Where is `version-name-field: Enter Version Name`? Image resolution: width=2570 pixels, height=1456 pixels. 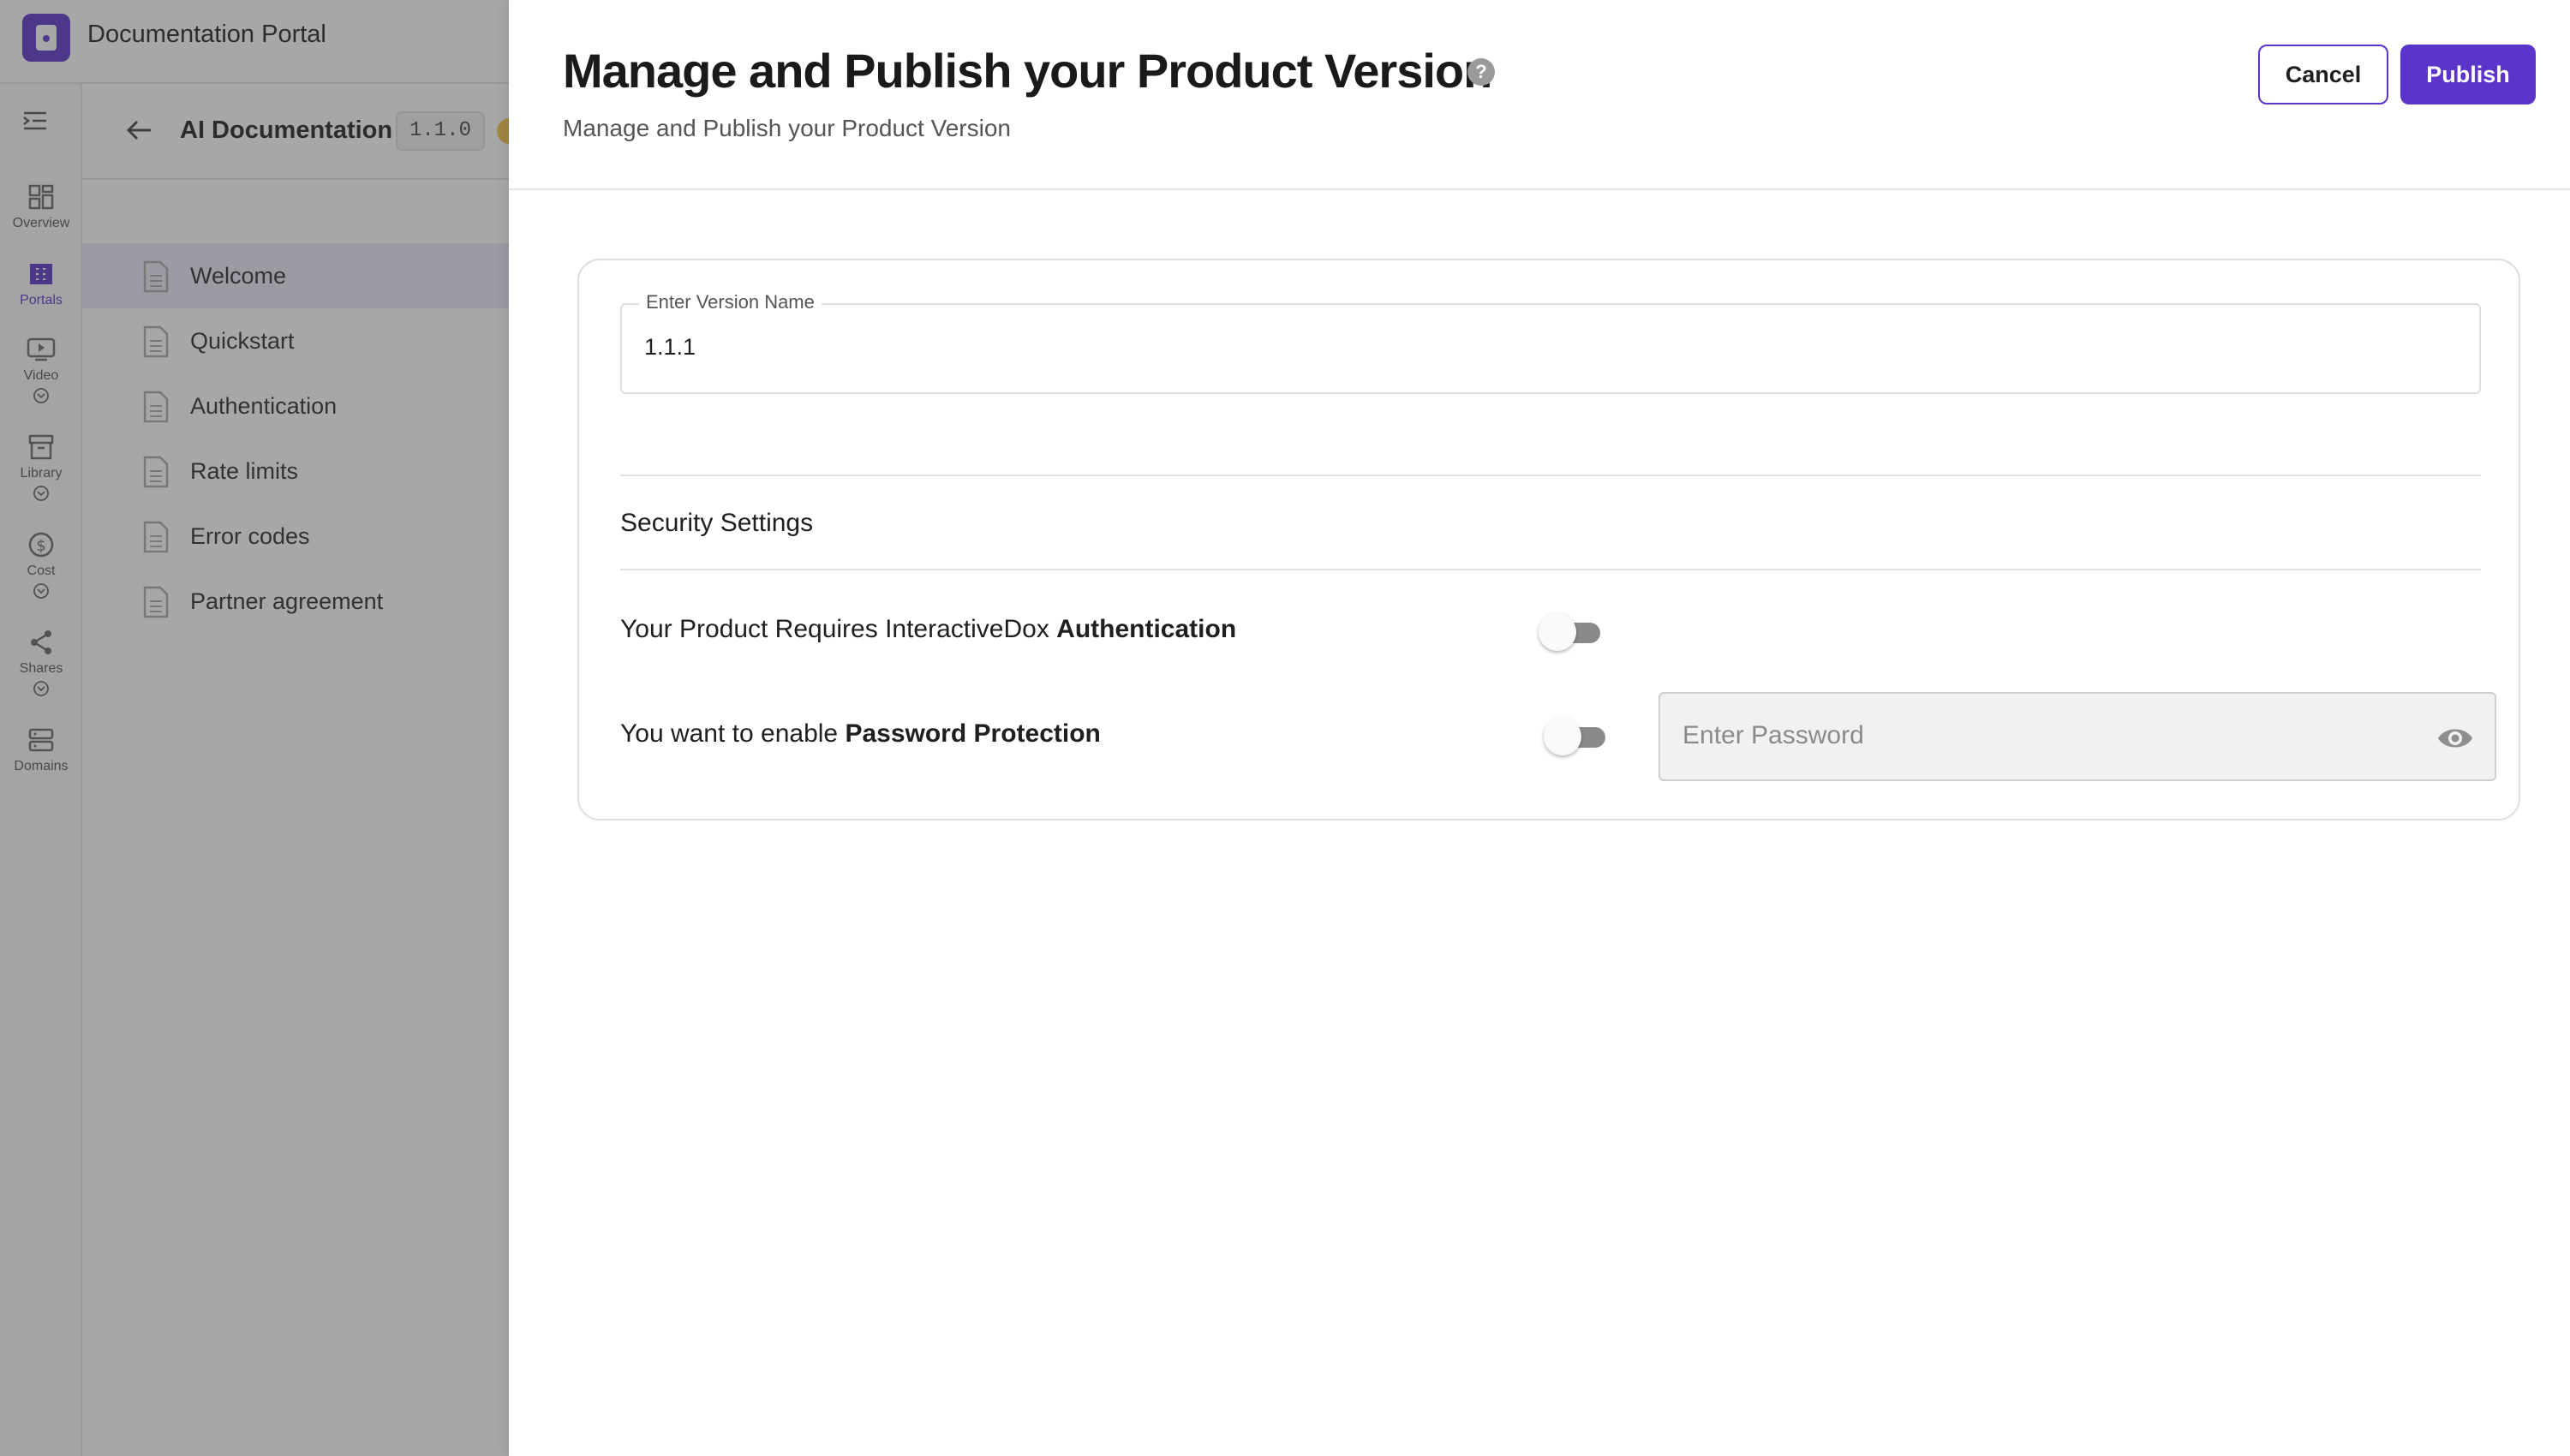 version-name-field: Enter Version Name is located at coordinates (1551, 342).